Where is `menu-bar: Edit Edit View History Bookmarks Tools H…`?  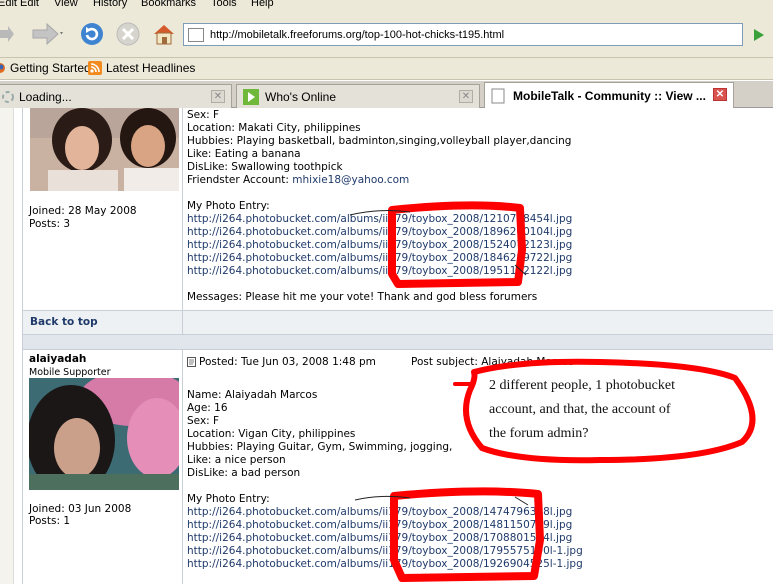 menu-bar: Edit Edit View History Bookmarks Tools H… is located at coordinates (386, 6).